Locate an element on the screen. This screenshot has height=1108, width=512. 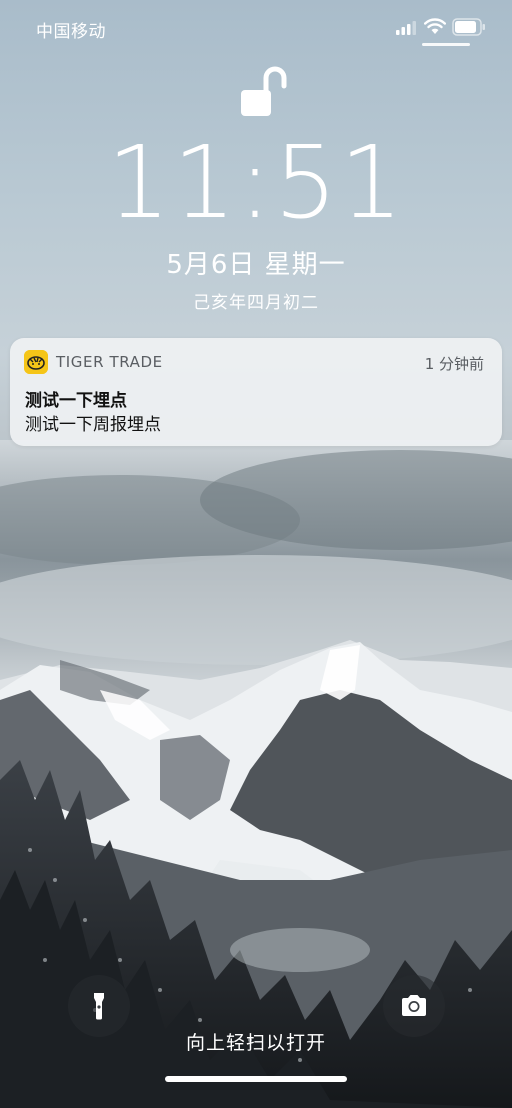
unlocked-padlock-icon is located at coordinates (264, 91).